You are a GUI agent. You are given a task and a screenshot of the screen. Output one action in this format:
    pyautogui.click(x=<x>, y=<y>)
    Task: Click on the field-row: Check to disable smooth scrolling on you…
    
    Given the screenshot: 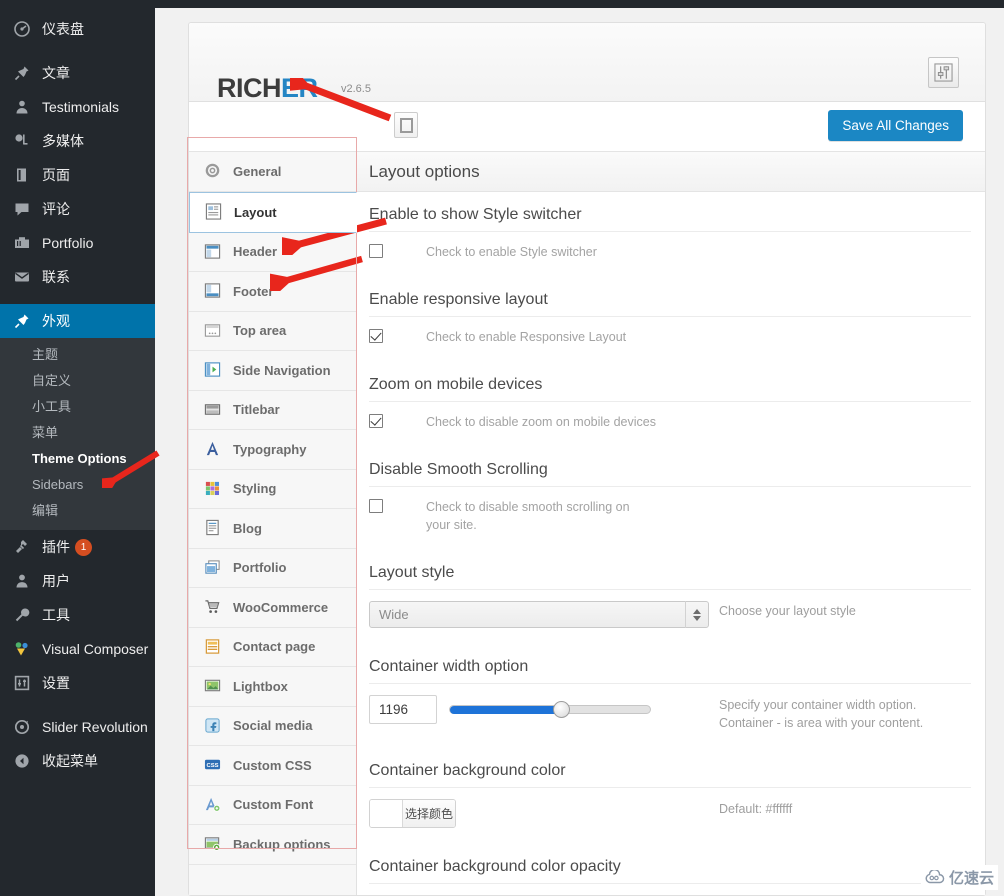 What is the action you would take?
    pyautogui.click(x=670, y=524)
    